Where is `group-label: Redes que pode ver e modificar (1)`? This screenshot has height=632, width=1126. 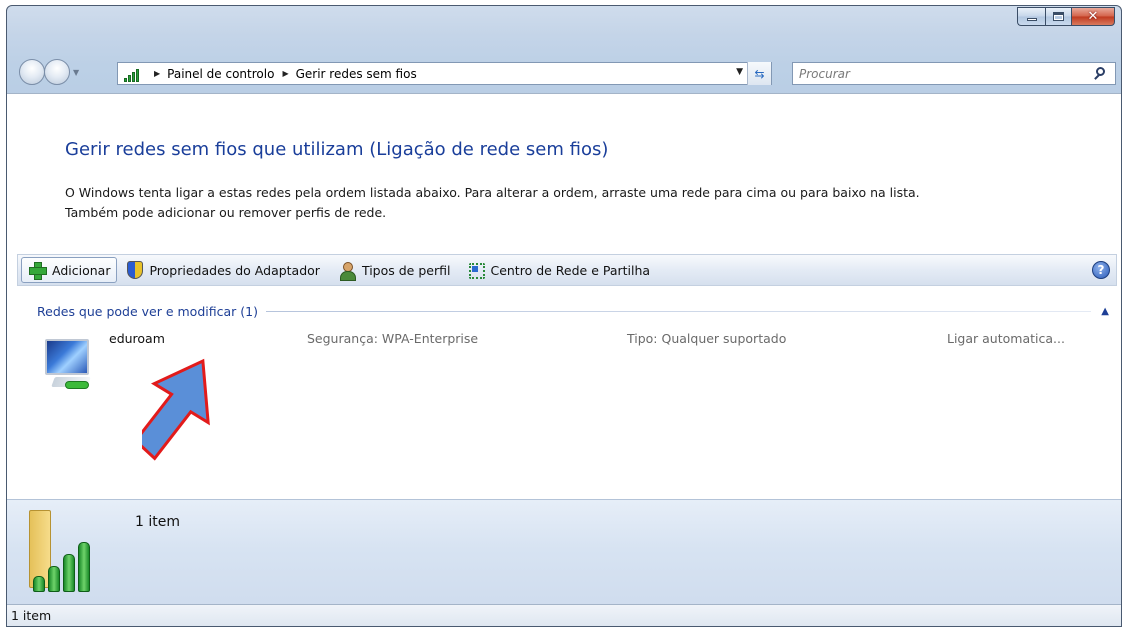
group-label: Redes que pode ver e modificar (1) is located at coordinates (147, 311).